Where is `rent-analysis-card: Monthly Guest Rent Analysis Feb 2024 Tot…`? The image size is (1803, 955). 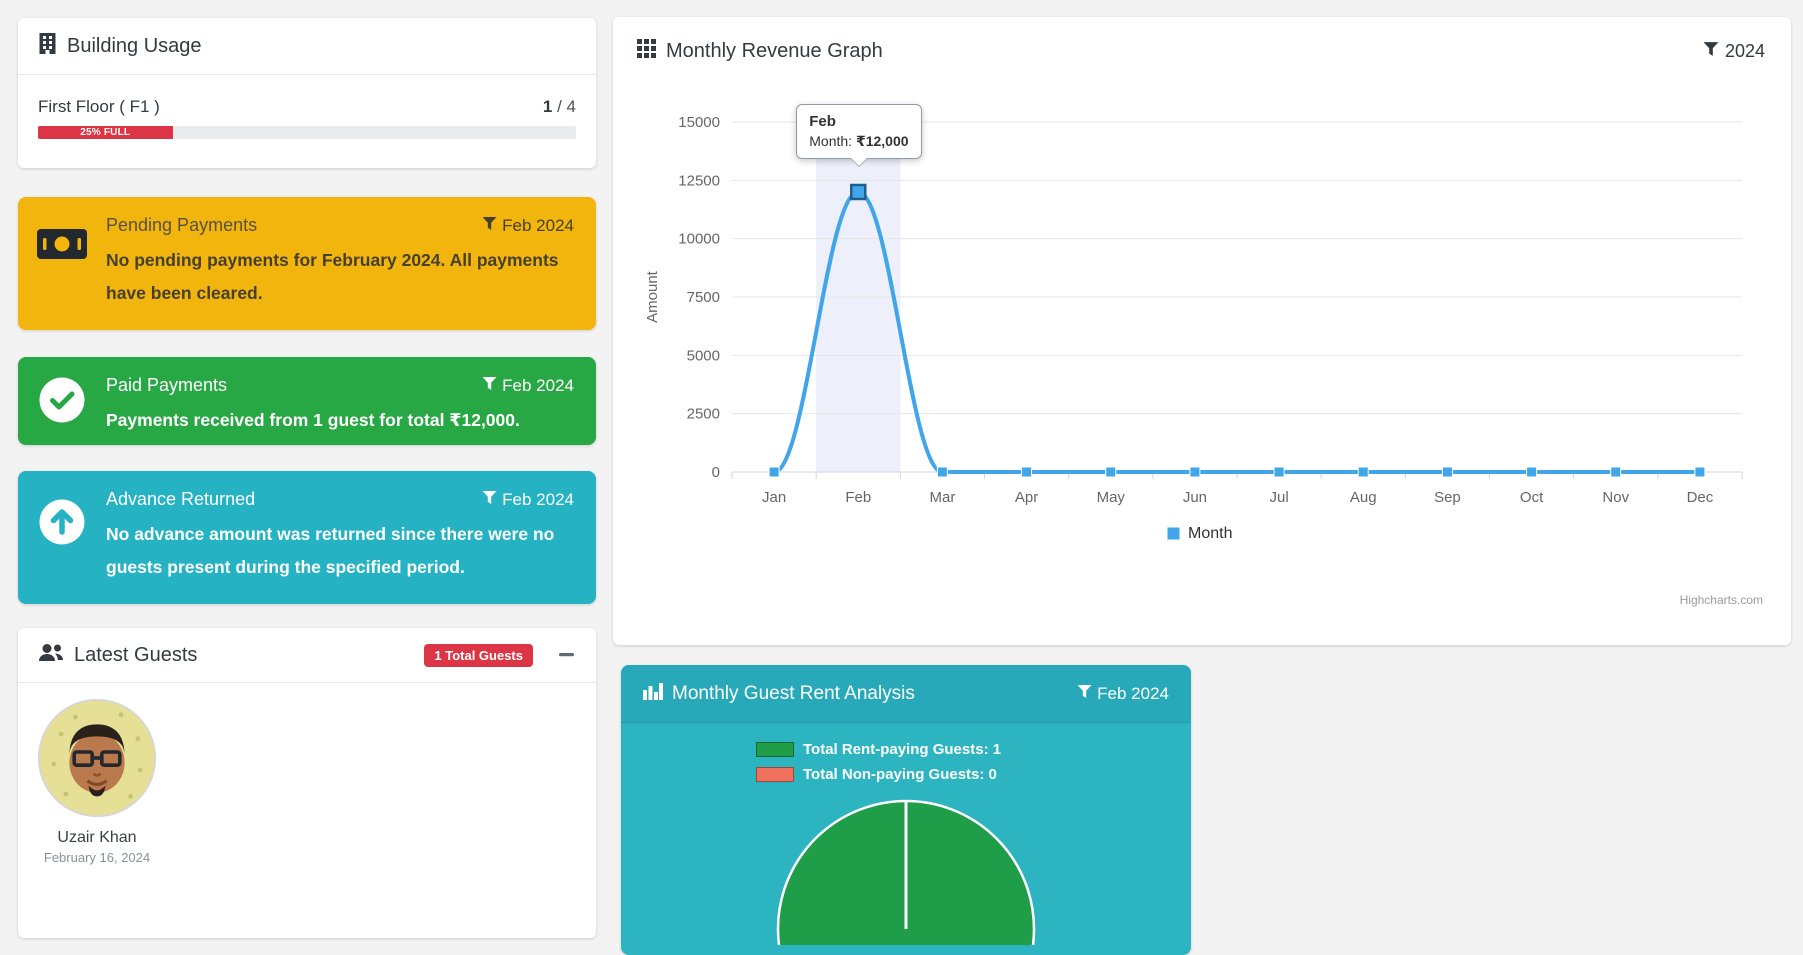 rent-analysis-card: Monthly Guest Rent Analysis Feb 2024 Tot… is located at coordinates (906, 810).